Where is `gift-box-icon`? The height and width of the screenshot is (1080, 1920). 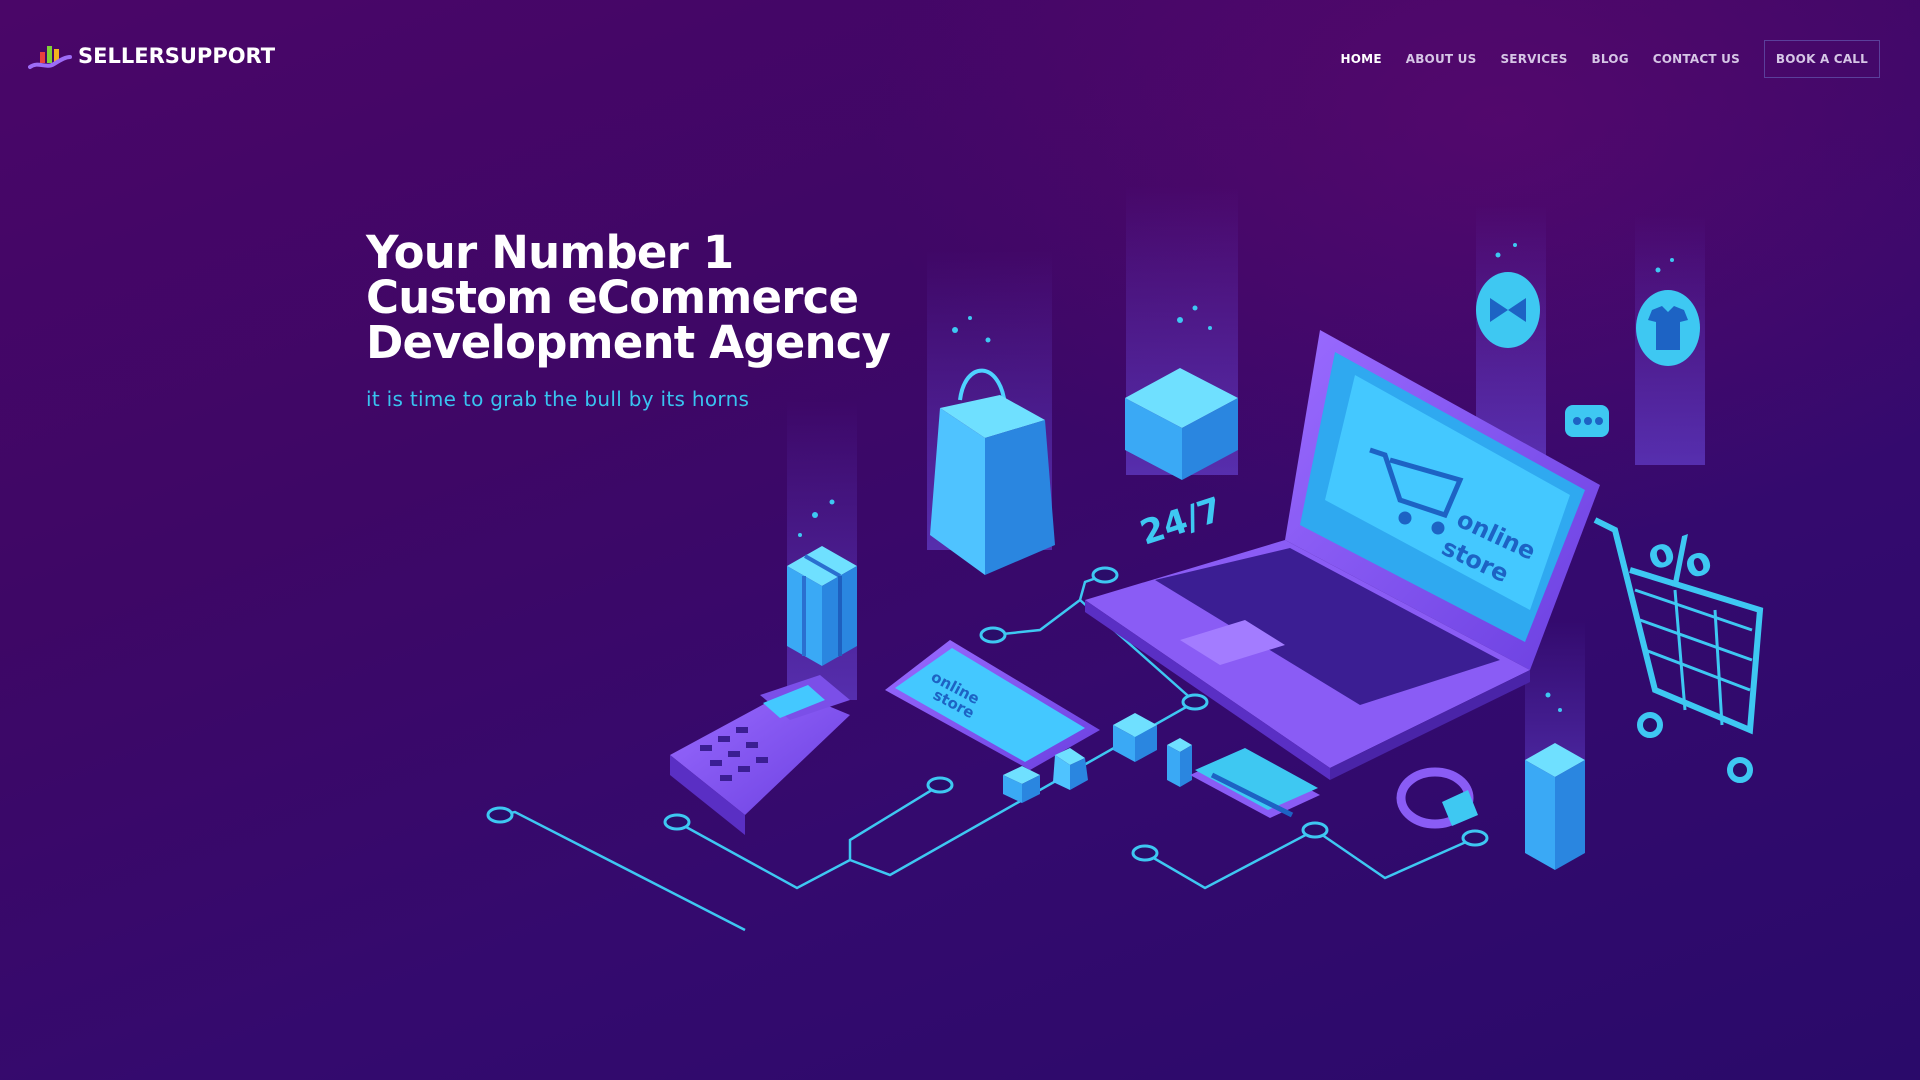
gift-box-icon is located at coordinates (822, 606).